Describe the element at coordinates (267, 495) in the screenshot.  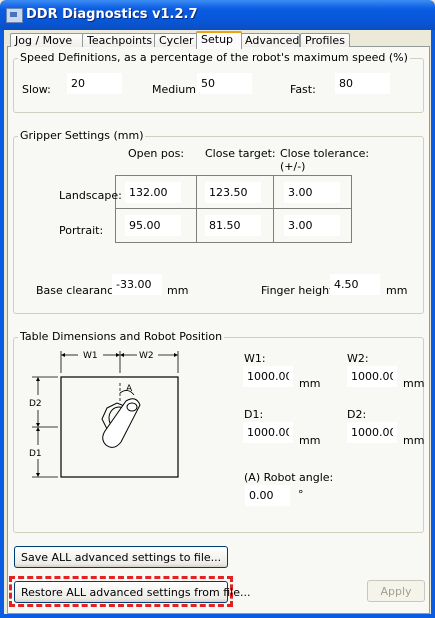
I see `robot-angle-input` at that location.